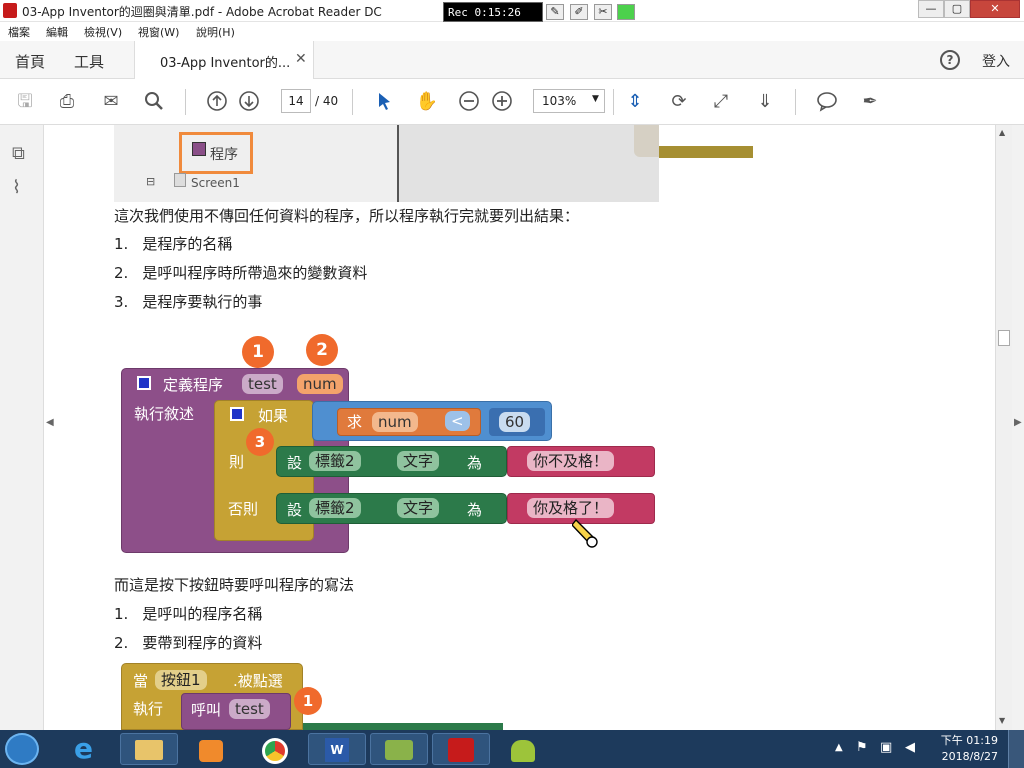 Image resolution: width=1024 pixels, height=768 pixels. I want to click on menu-edit: 編輯, so click(57, 32).